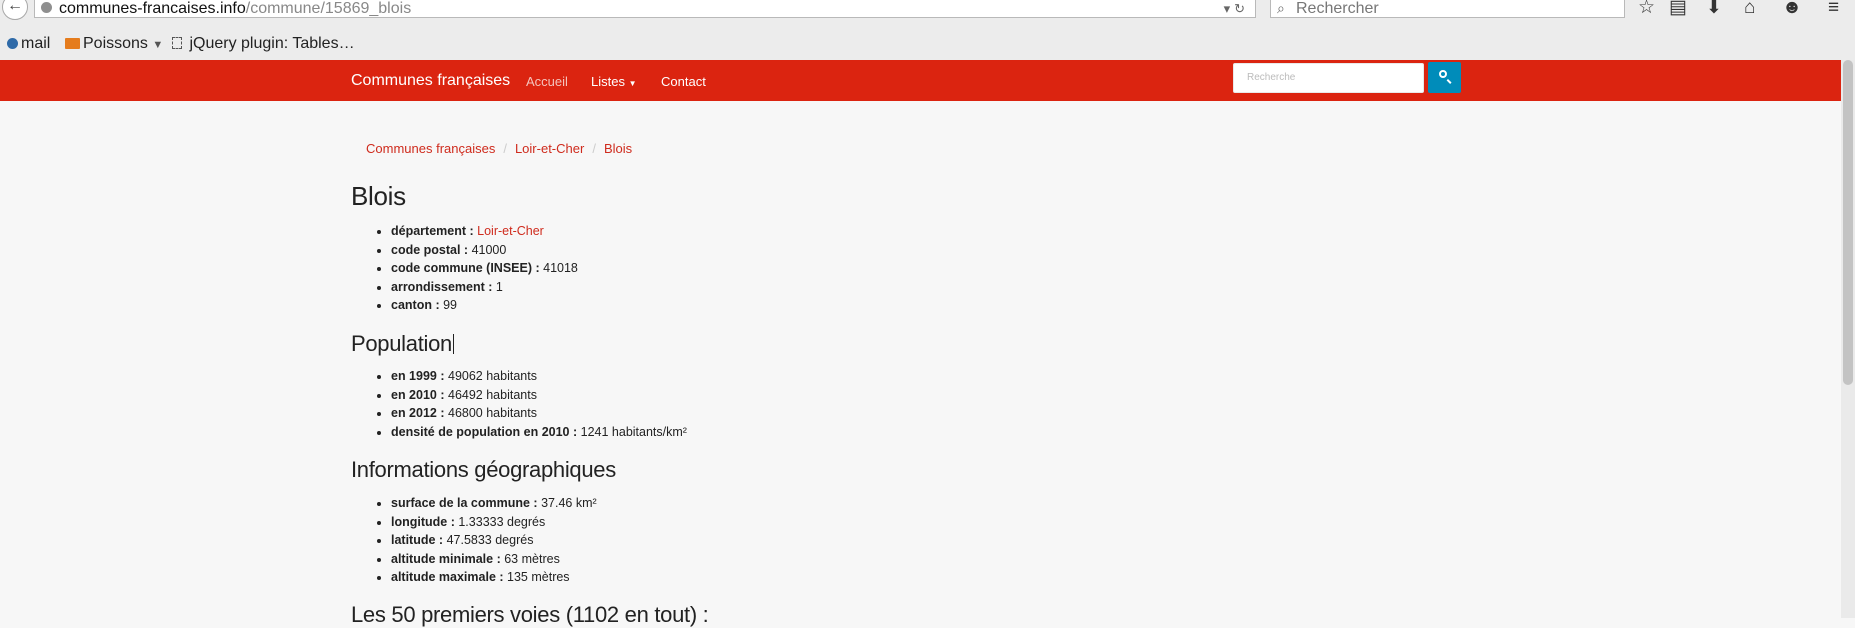 The image size is (1855, 628). I want to click on text-cursor, so click(453, 344).